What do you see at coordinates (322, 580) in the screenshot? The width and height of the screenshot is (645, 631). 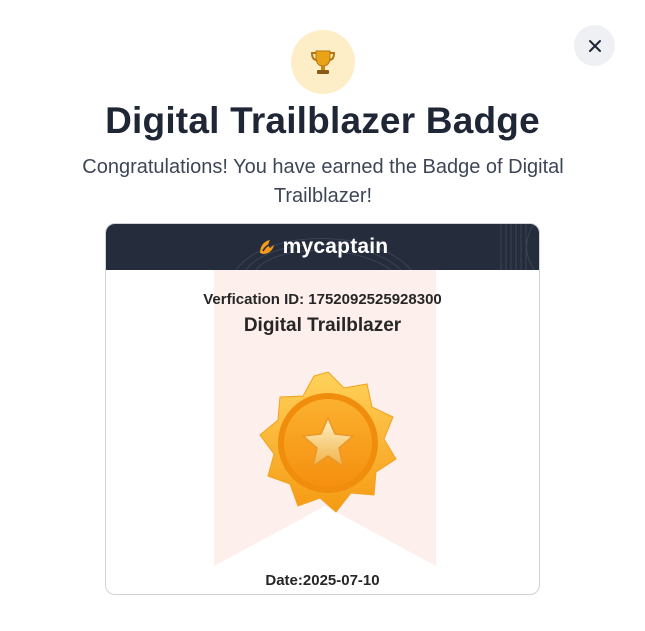 I see `issue-date: Date:2025-07-10` at bounding box center [322, 580].